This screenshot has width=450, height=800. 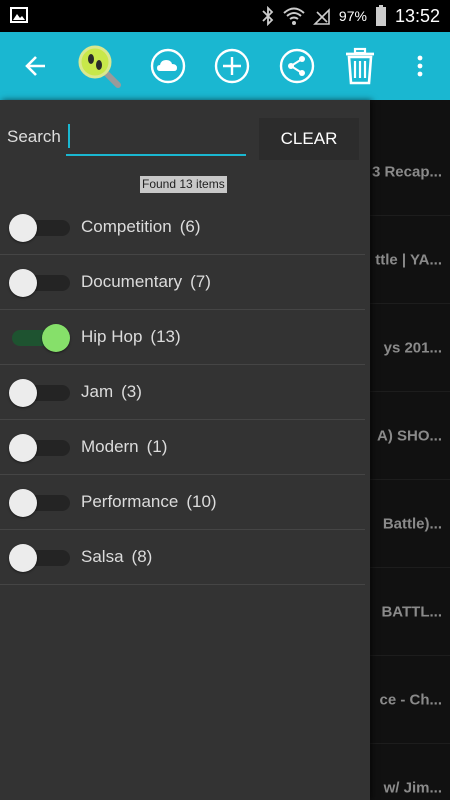 I want to click on filter-count: (3), so click(x=131, y=391).